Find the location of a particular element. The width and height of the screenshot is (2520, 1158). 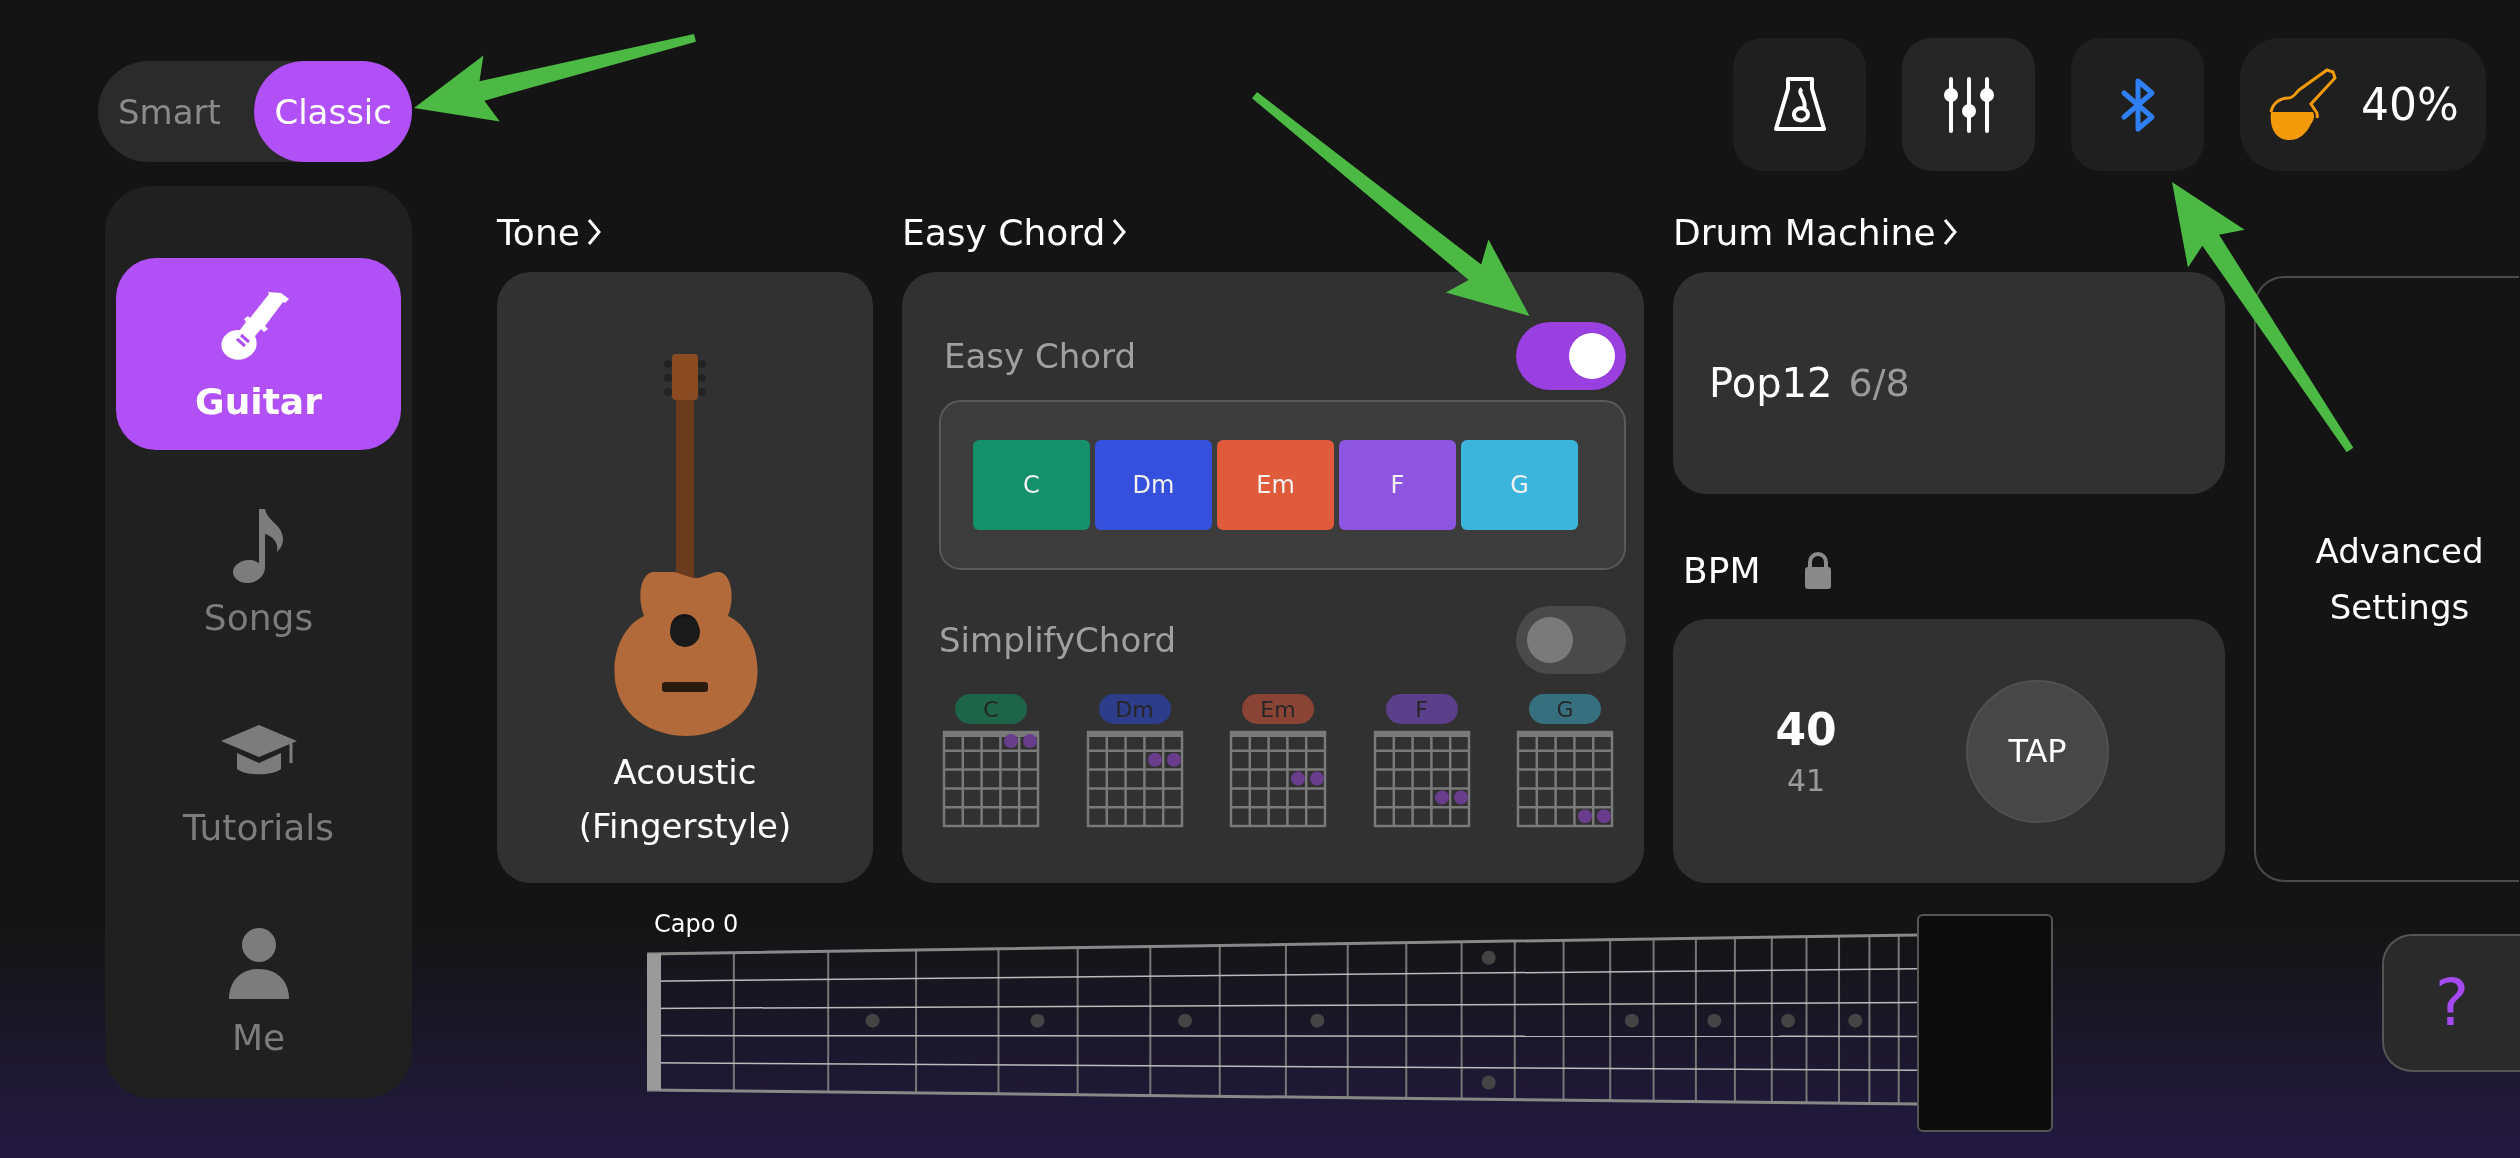

bpm-label: BPM is located at coordinates (1722, 570).